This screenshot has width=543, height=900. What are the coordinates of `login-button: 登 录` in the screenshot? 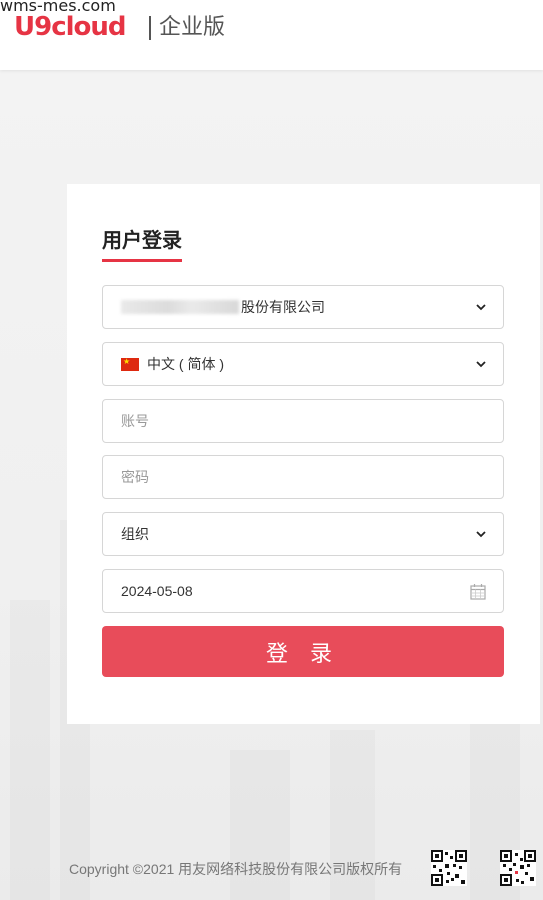 It's located at (303, 651).